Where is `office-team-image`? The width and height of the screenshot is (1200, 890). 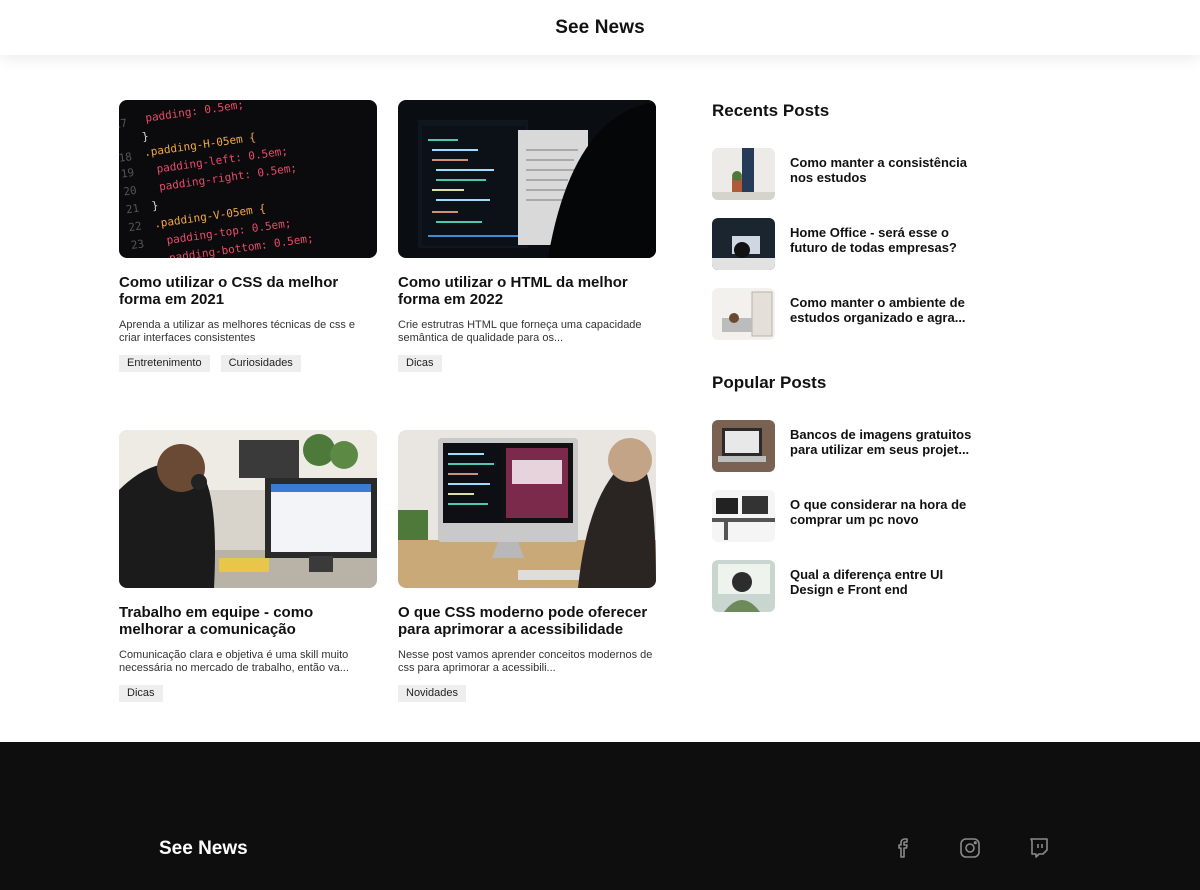
office-team-image is located at coordinates (248, 509).